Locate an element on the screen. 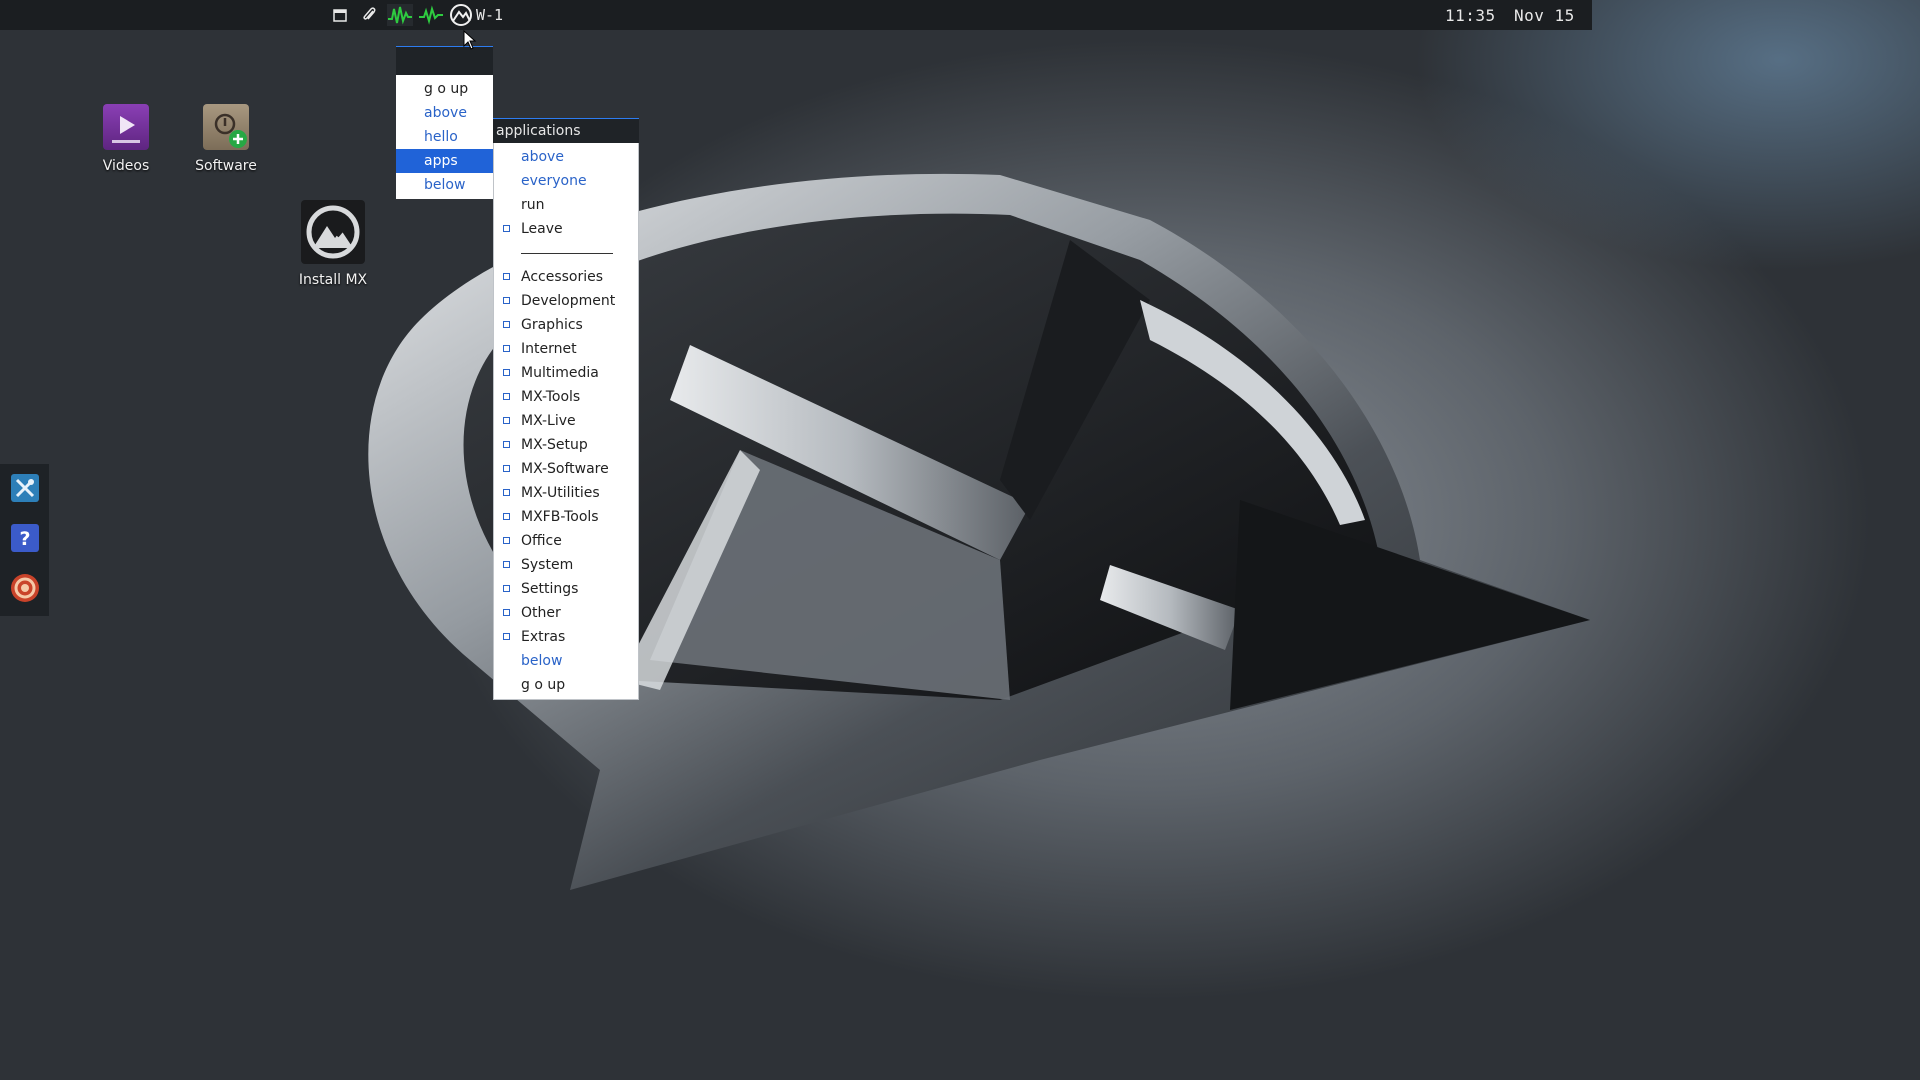 This screenshot has height=1080, width=1920. category-mxfb-tools: MXFB-Tools is located at coordinates (566, 517).